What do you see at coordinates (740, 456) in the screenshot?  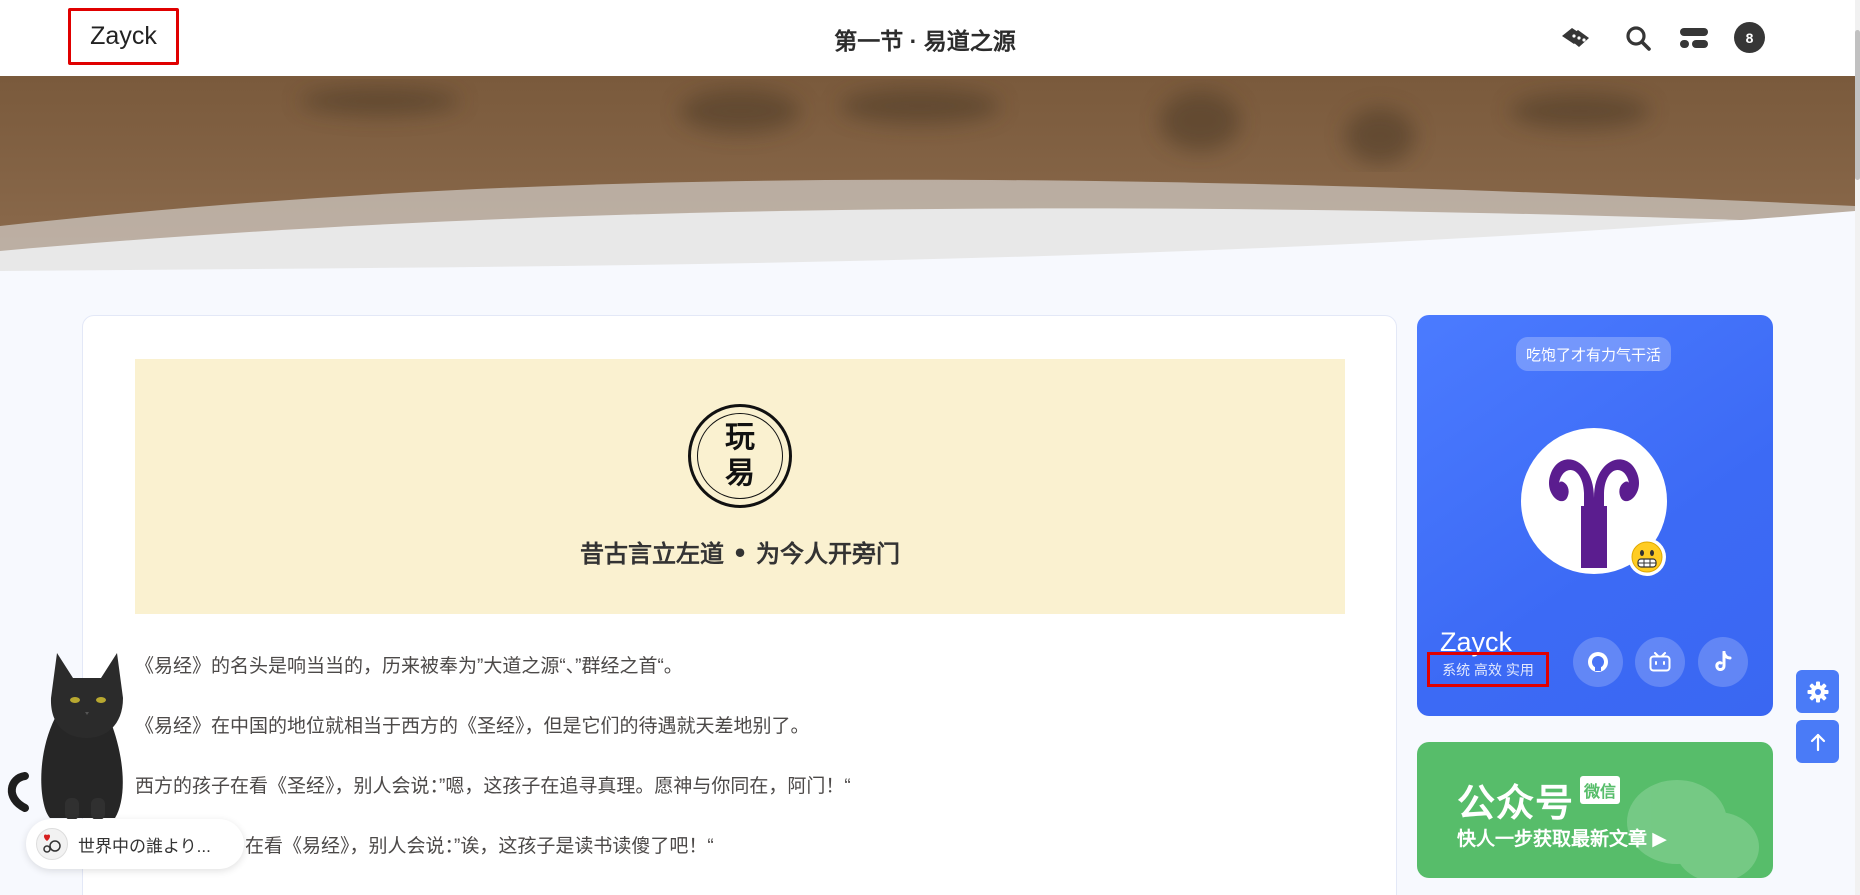 I see `wanyi-seal-logo: 玩 易` at bounding box center [740, 456].